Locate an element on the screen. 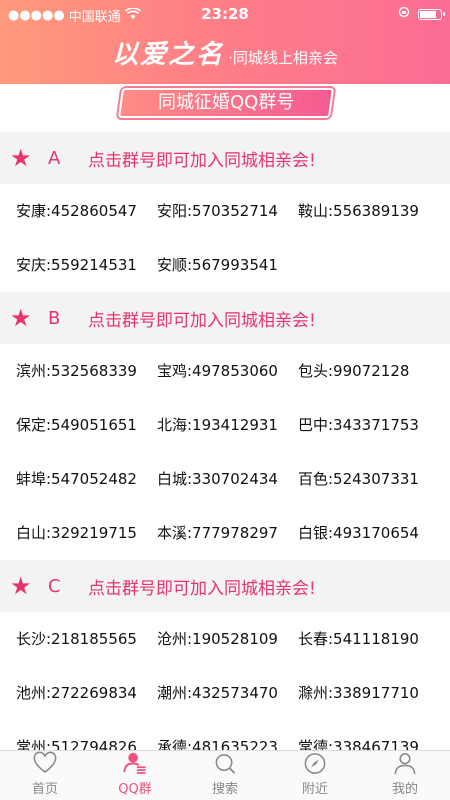 The width and height of the screenshot is (450, 800). city-group-item: 常州:512794826 is located at coordinates (86, 735).